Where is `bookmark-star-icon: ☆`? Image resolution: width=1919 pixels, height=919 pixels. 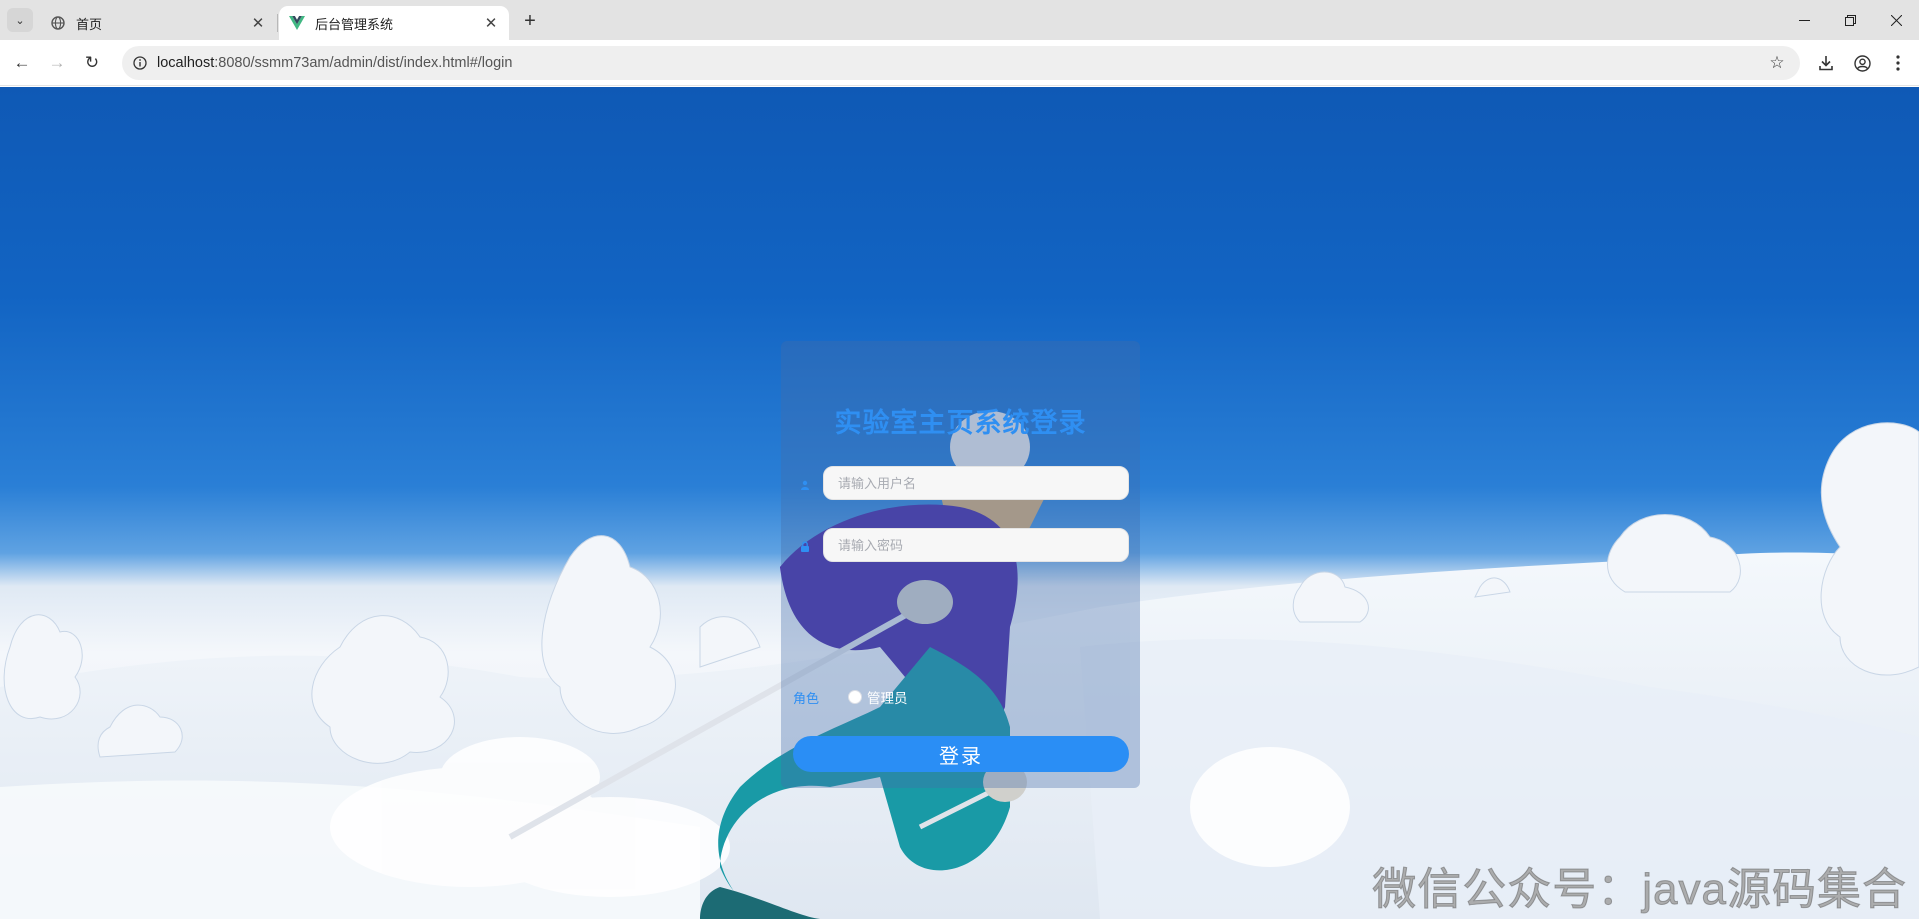
bookmark-star-icon: ☆ is located at coordinates (1777, 63).